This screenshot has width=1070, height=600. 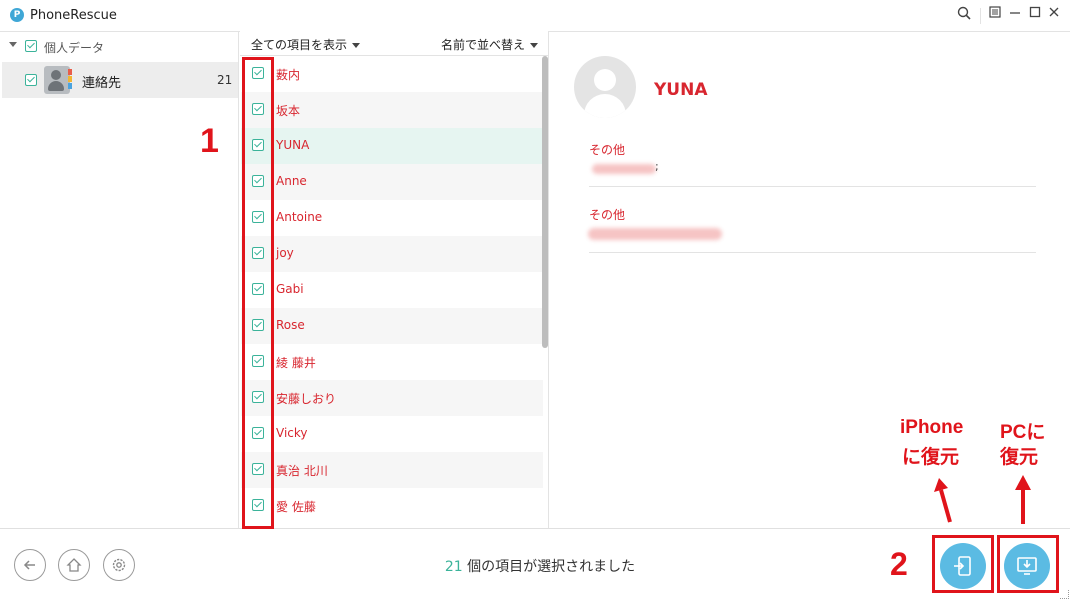 What do you see at coordinates (13, 44) in the screenshot?
I see `expand-caret-icon` at bounding box center [13, 44].